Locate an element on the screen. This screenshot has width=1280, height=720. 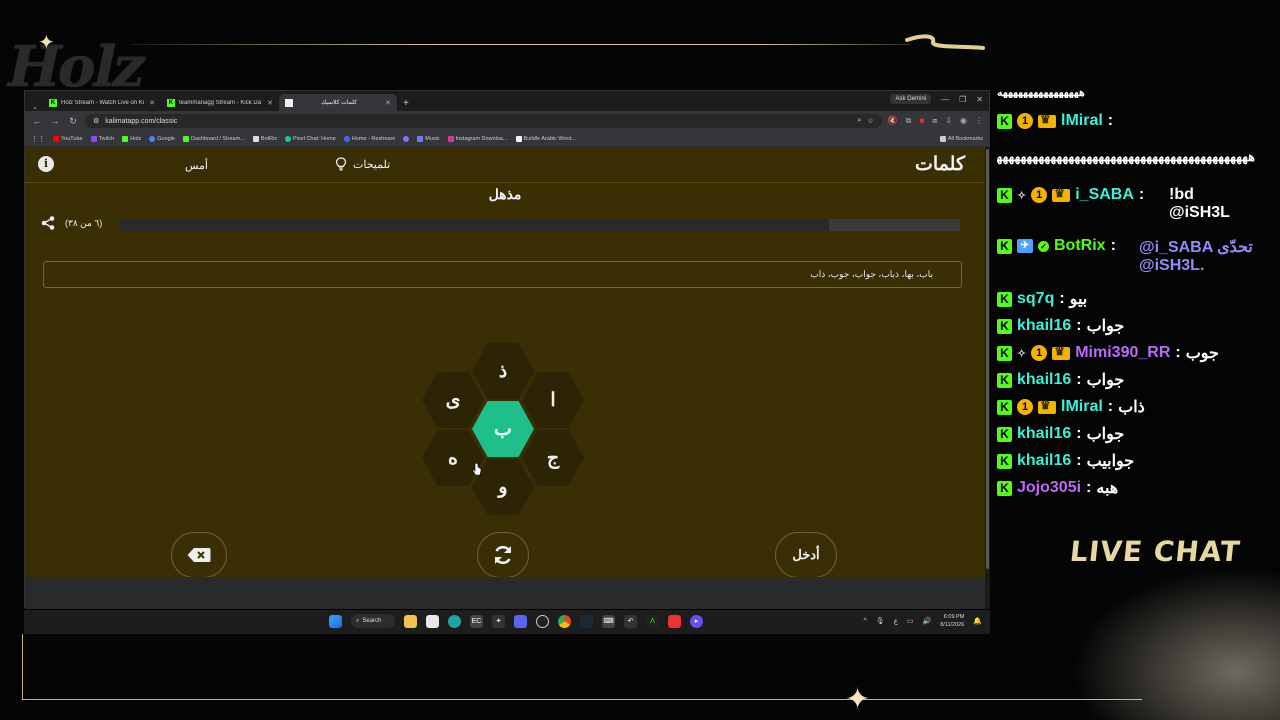
site-info-icon: ⚙ is located at coordinates (96, 121).